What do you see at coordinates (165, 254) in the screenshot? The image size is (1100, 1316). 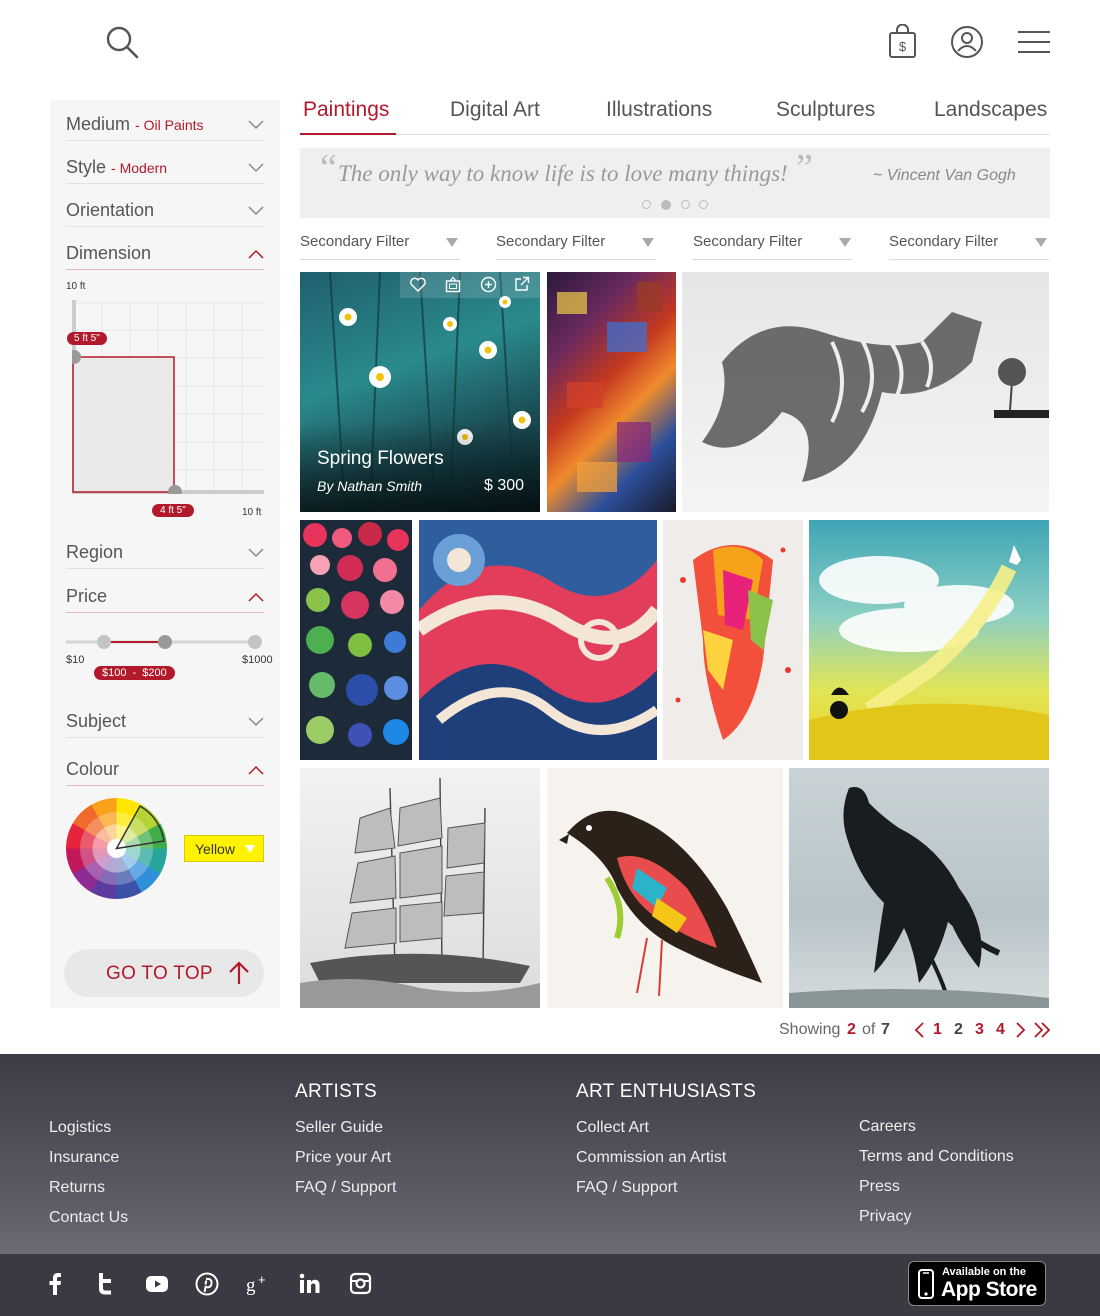 I see `facet-dimension: Dimension` at bounding box center [165, 254].